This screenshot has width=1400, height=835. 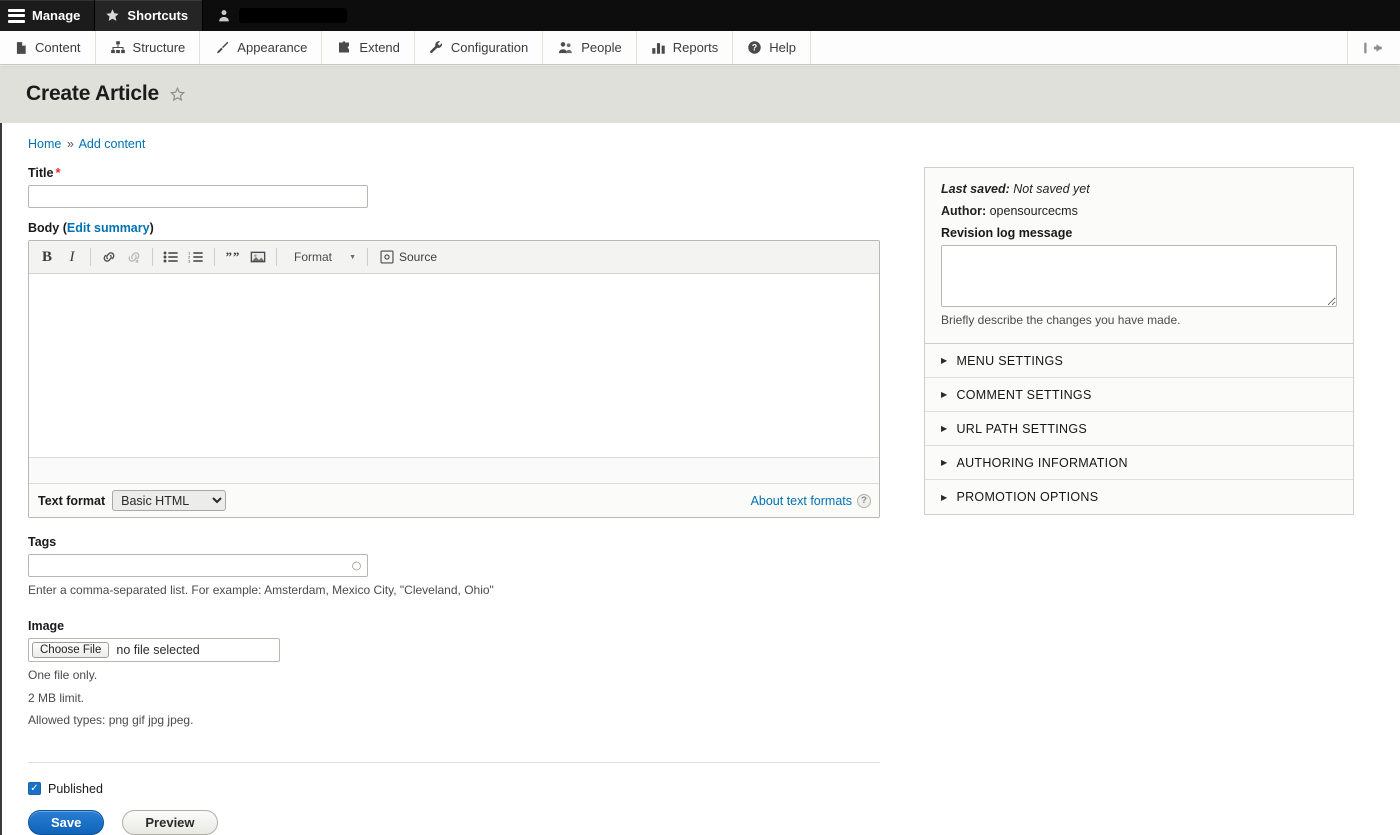 I want to click on italic-button: I, so click(x=72, y=257).